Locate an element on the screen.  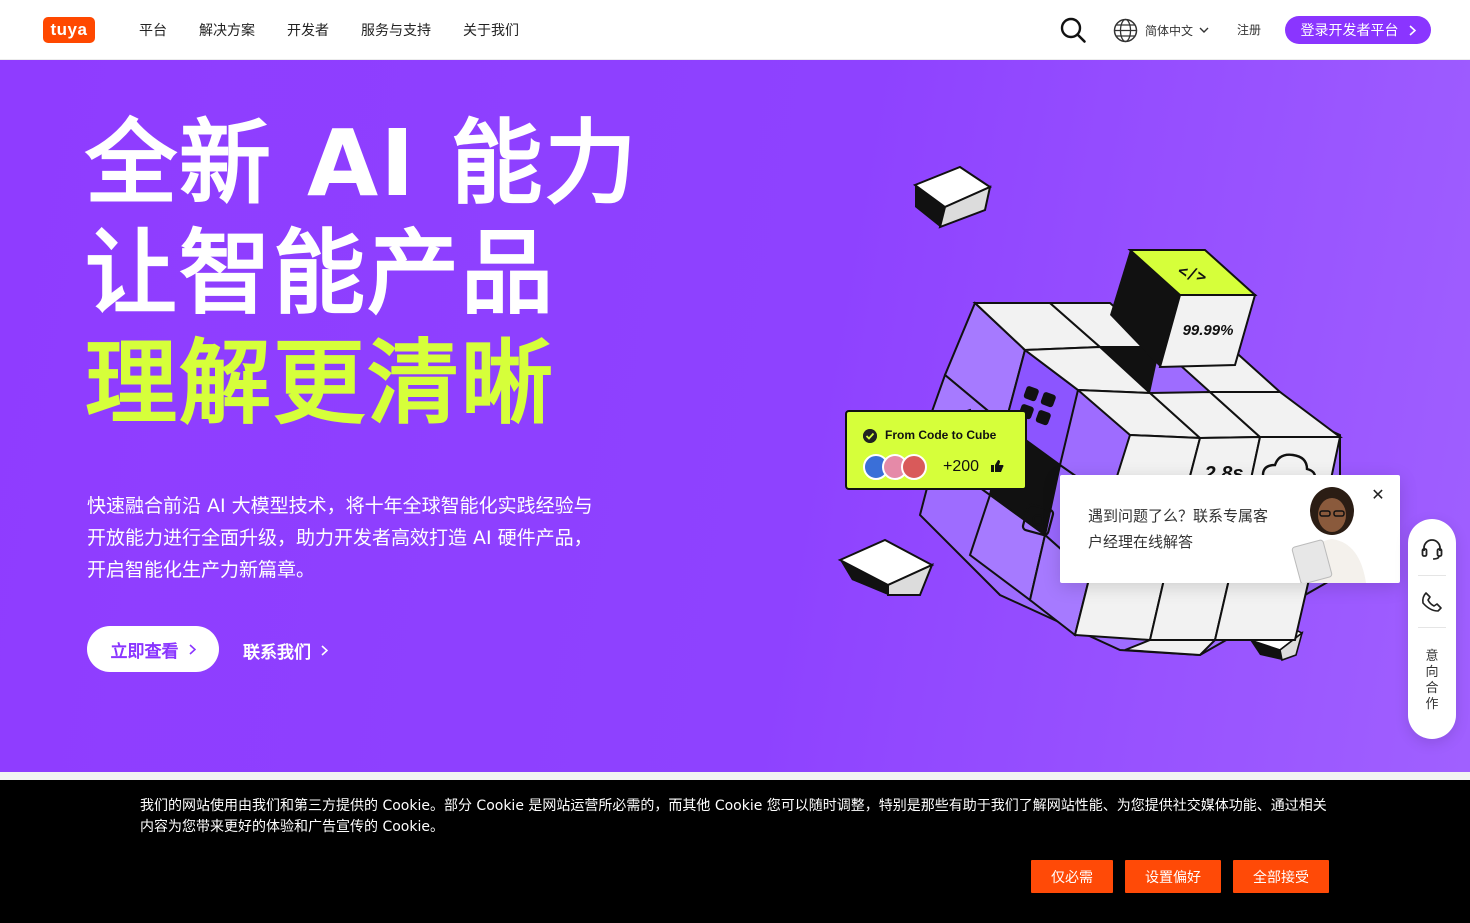
search-icon is located at coordinates (1073, 30).